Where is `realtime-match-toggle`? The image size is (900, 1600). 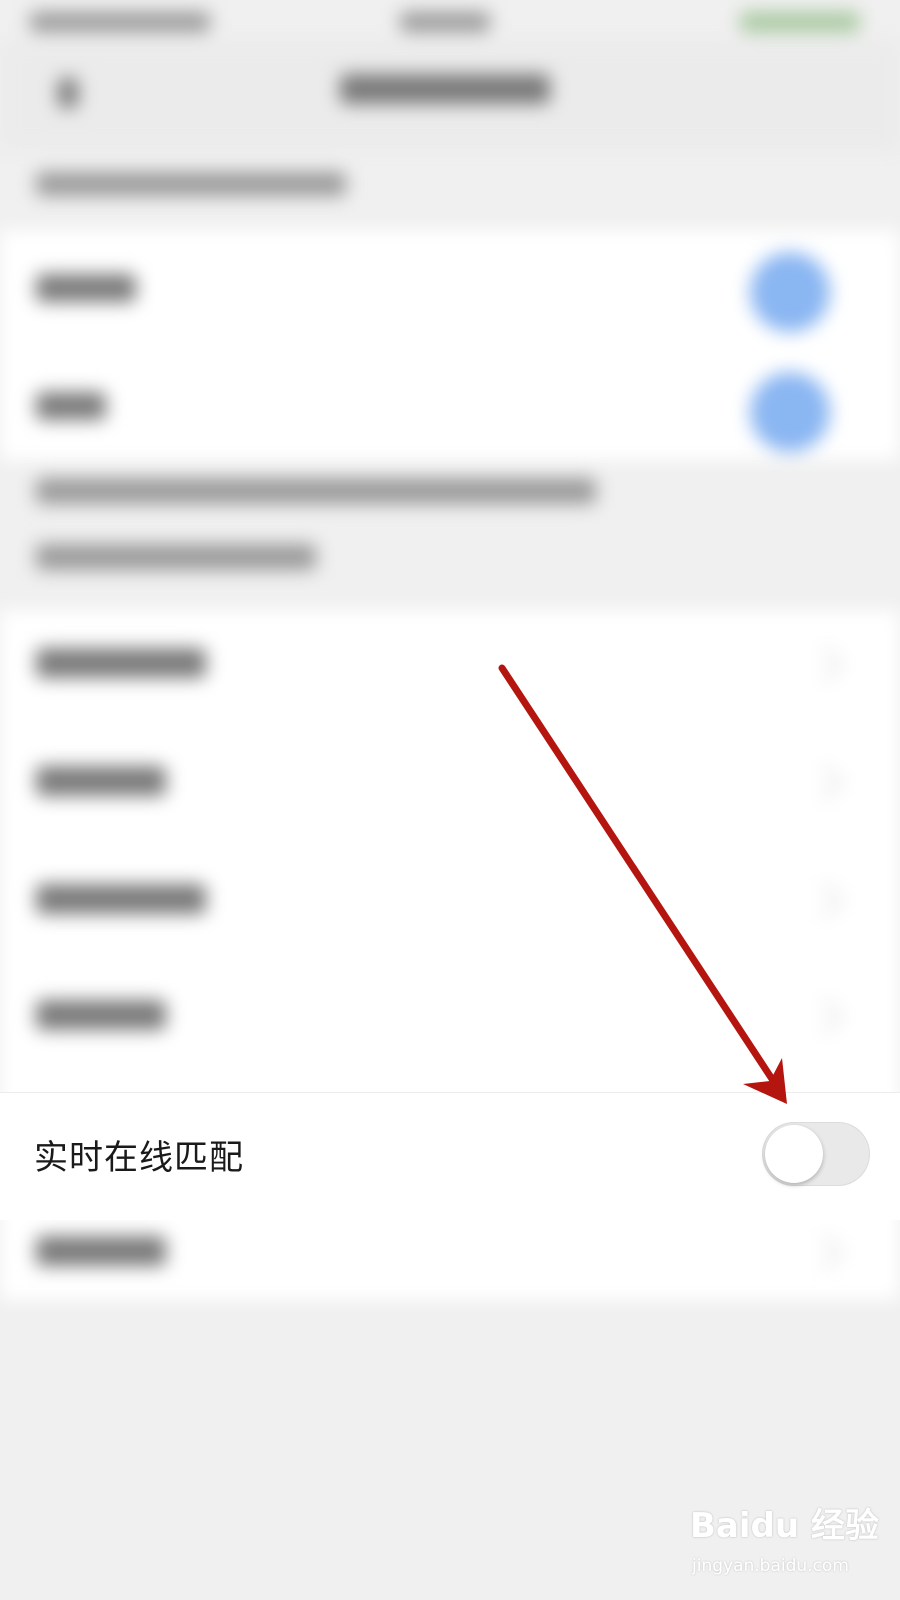 realtime-match-toggle is located at coordinates (816, 1154).